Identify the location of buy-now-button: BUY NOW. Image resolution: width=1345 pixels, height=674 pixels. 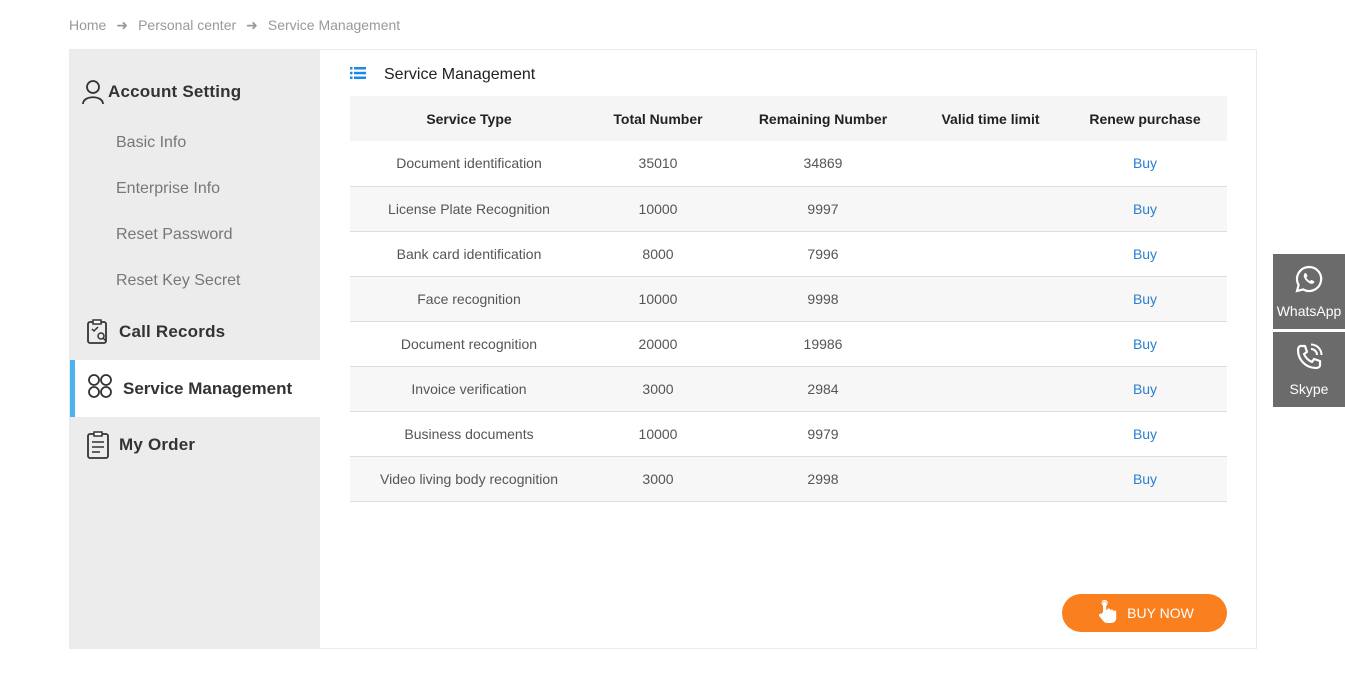
(1144, 613).